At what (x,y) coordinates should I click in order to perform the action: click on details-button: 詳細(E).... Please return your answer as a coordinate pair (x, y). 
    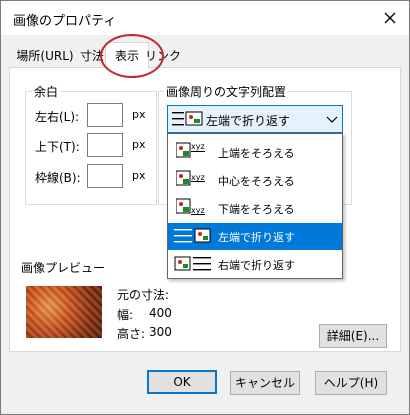
    Looking at the image, I should click on (353, 336).